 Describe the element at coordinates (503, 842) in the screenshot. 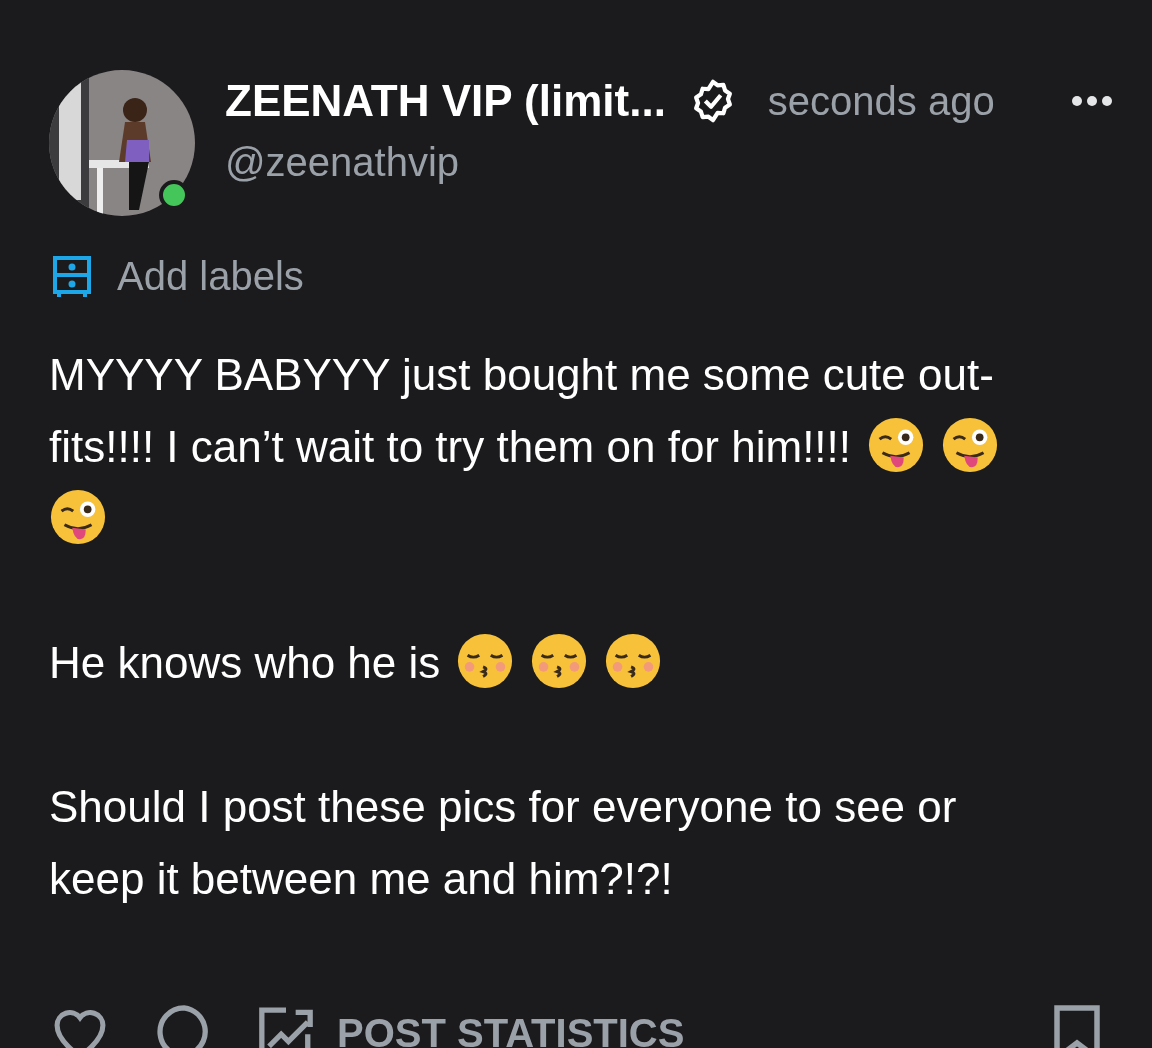

I see `post-text: Should I post these pics for everyone to see or keep it between me and him?!?!` at that location.